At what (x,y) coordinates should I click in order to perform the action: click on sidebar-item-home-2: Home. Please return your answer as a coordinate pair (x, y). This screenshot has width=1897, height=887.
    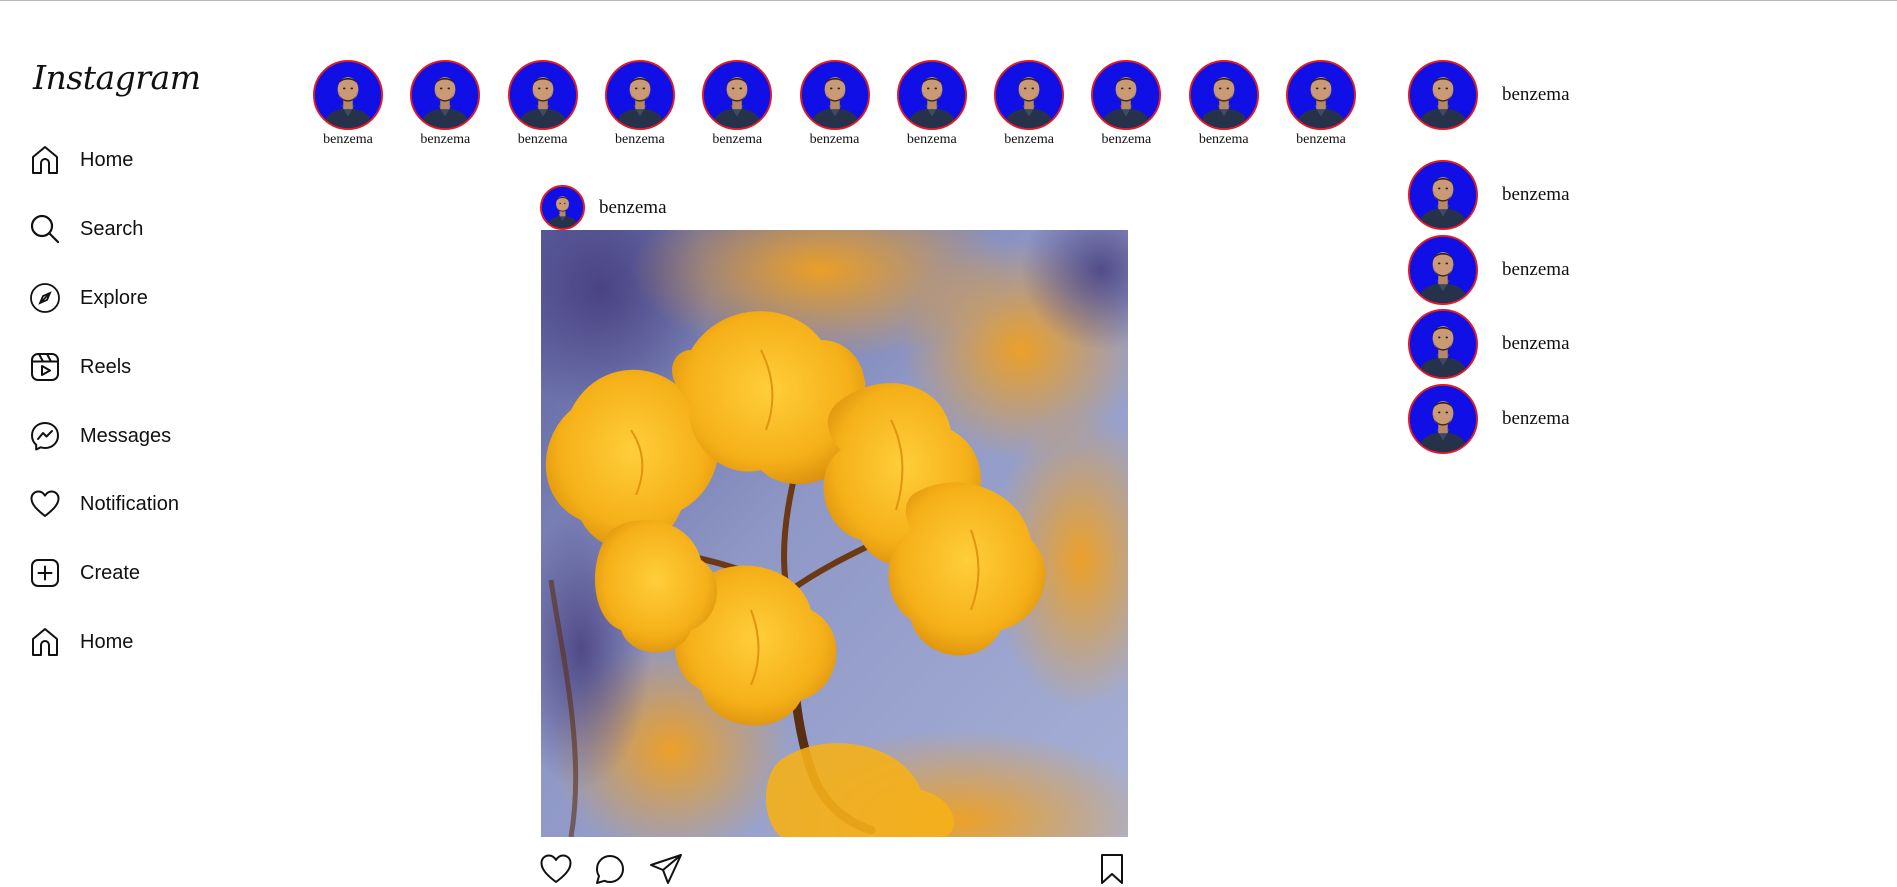
    Looking at the image, I should click on (138, 642).